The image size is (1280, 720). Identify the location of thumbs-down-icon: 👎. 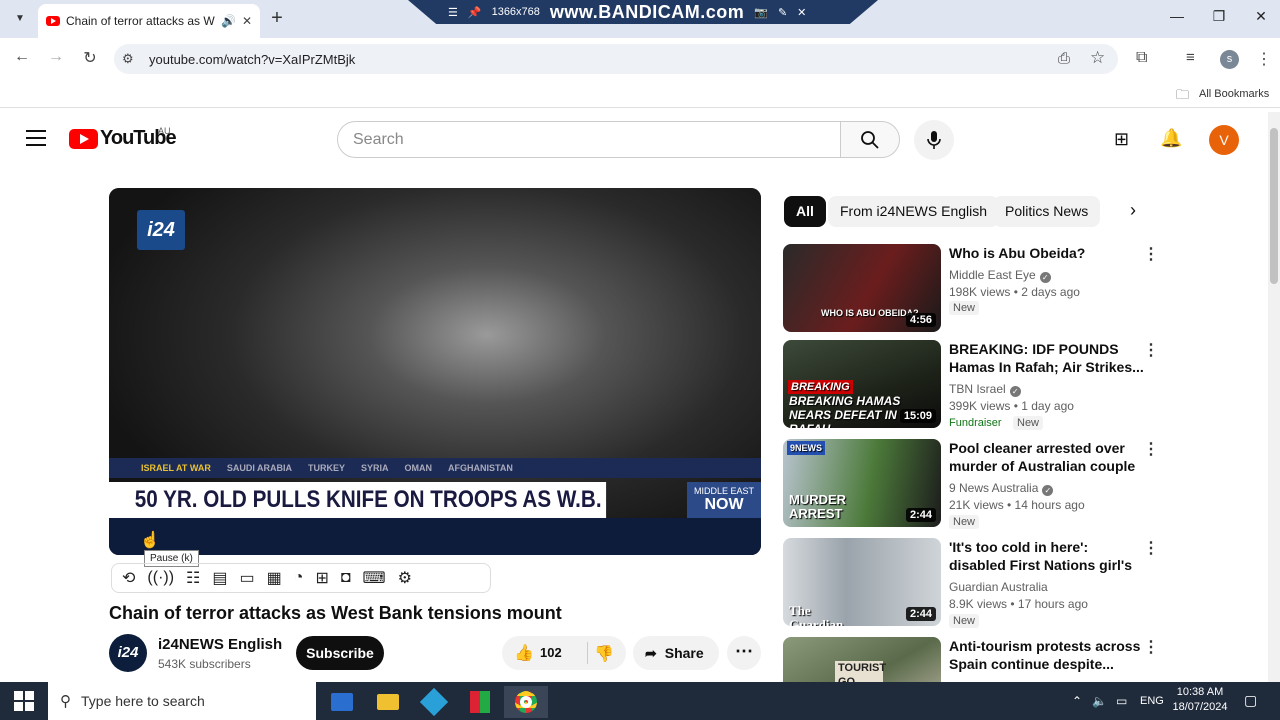
(604, 654).